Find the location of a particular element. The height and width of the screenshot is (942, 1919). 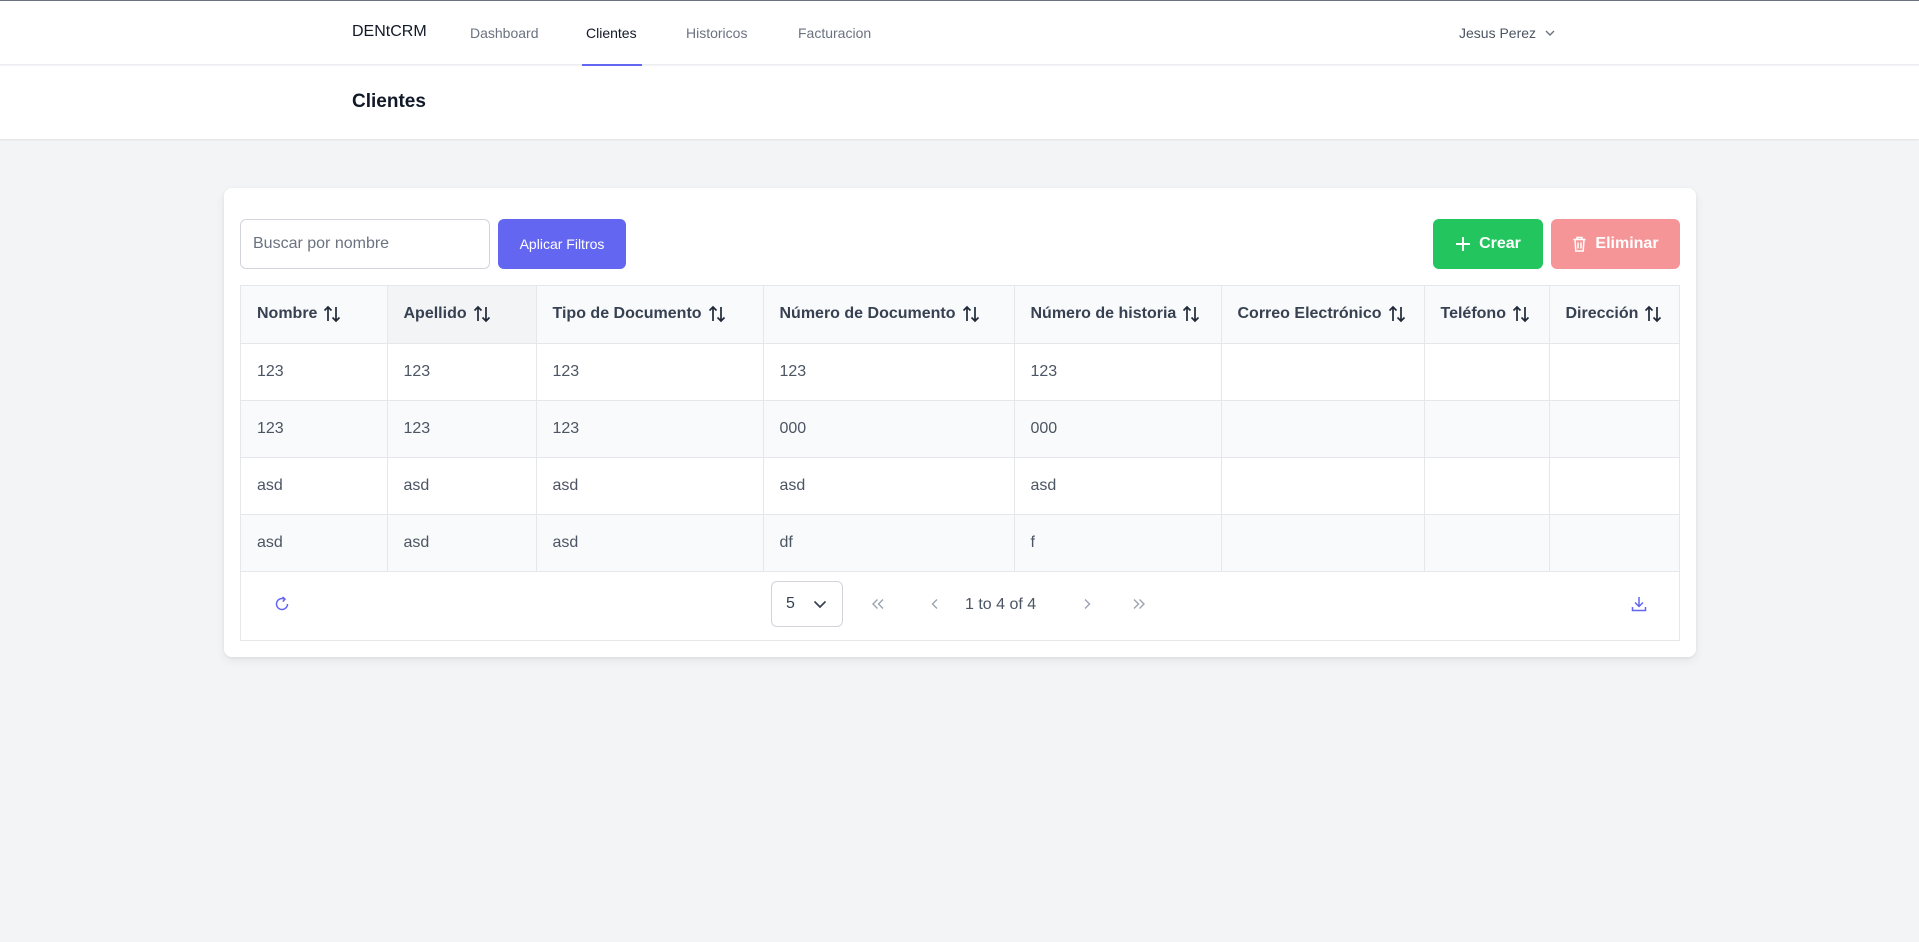

nav-link-historicos: Historicos is located at coordinates (716, 33).